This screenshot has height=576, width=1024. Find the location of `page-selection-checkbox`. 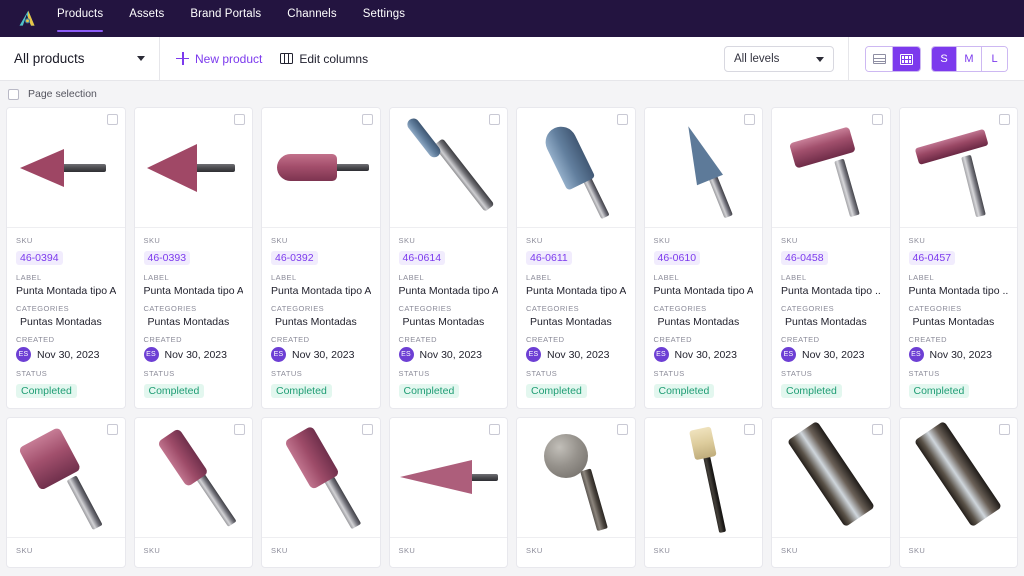

page-selection-checkbox is located at coordinates (13, 94).